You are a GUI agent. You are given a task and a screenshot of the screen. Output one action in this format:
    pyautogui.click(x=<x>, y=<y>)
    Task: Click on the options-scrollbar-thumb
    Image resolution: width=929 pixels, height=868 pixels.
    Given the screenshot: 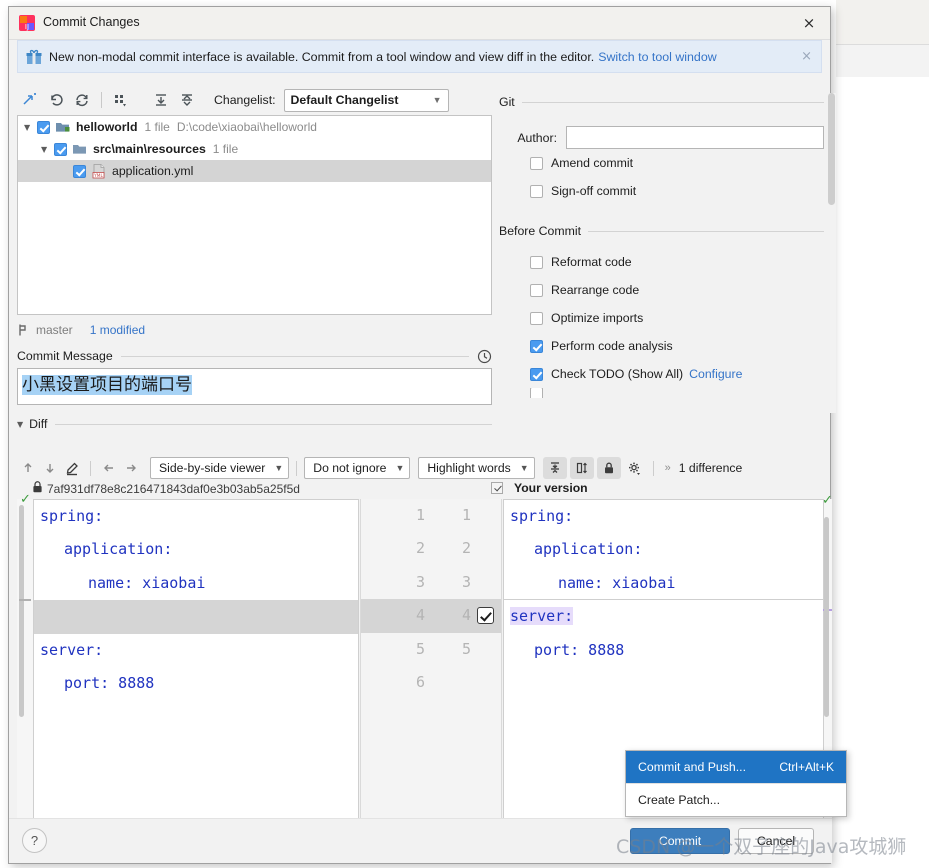 What is the action you would take?
    pyautogui.click(x=831, y=149)
    